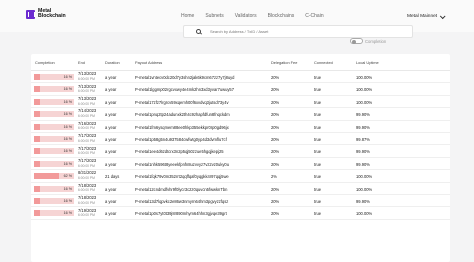  Describe the element at coordinates (323, 62) in the screenshot. I see `col-connected: Connected` at that location.